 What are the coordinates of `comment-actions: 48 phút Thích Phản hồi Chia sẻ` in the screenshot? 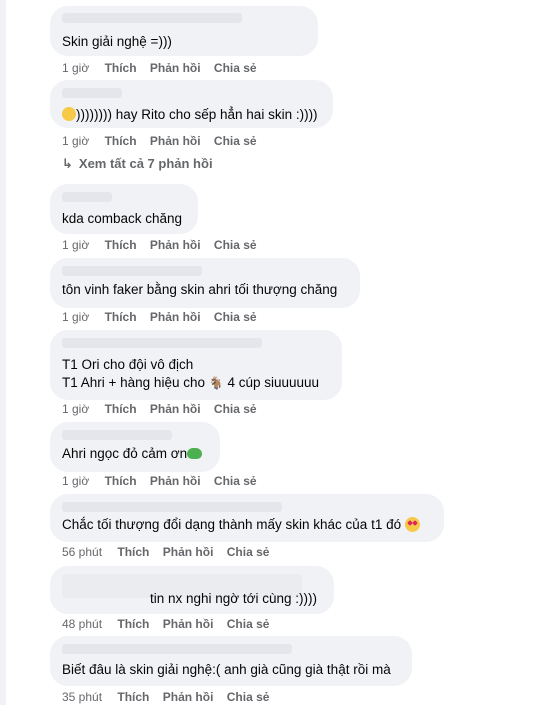 It's located at (170, 624).